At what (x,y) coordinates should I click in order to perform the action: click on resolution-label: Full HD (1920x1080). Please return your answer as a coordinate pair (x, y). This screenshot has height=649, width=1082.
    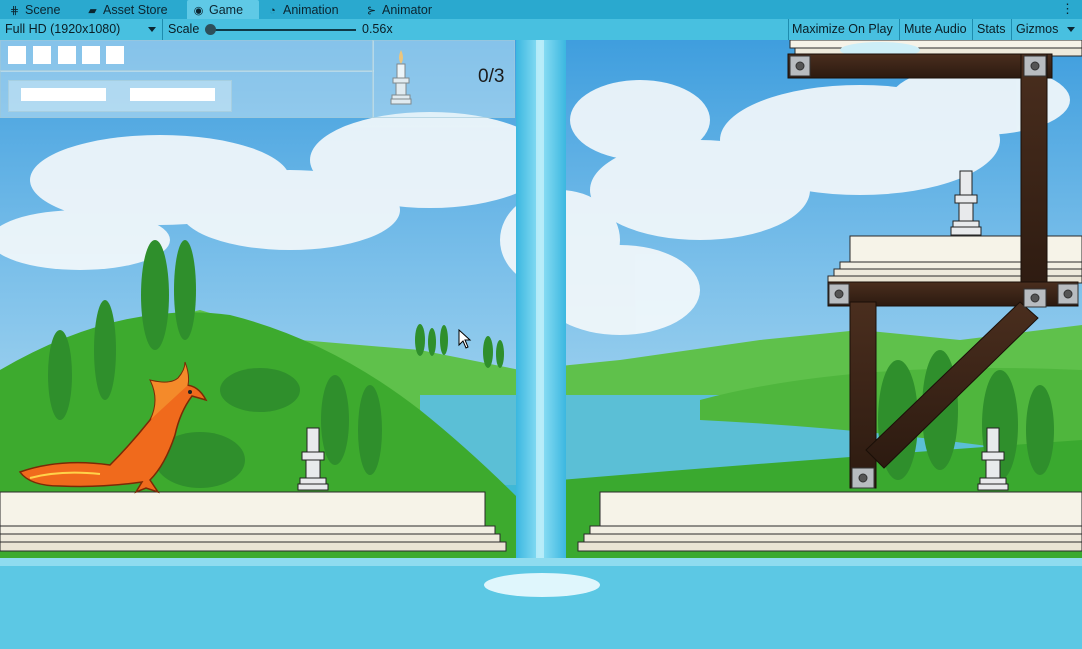
    Looking at the image, I should click on (63, 29).